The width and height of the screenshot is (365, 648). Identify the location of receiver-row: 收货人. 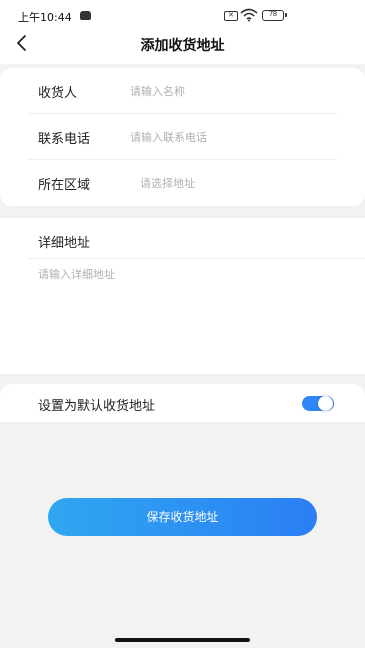
(182, 91).